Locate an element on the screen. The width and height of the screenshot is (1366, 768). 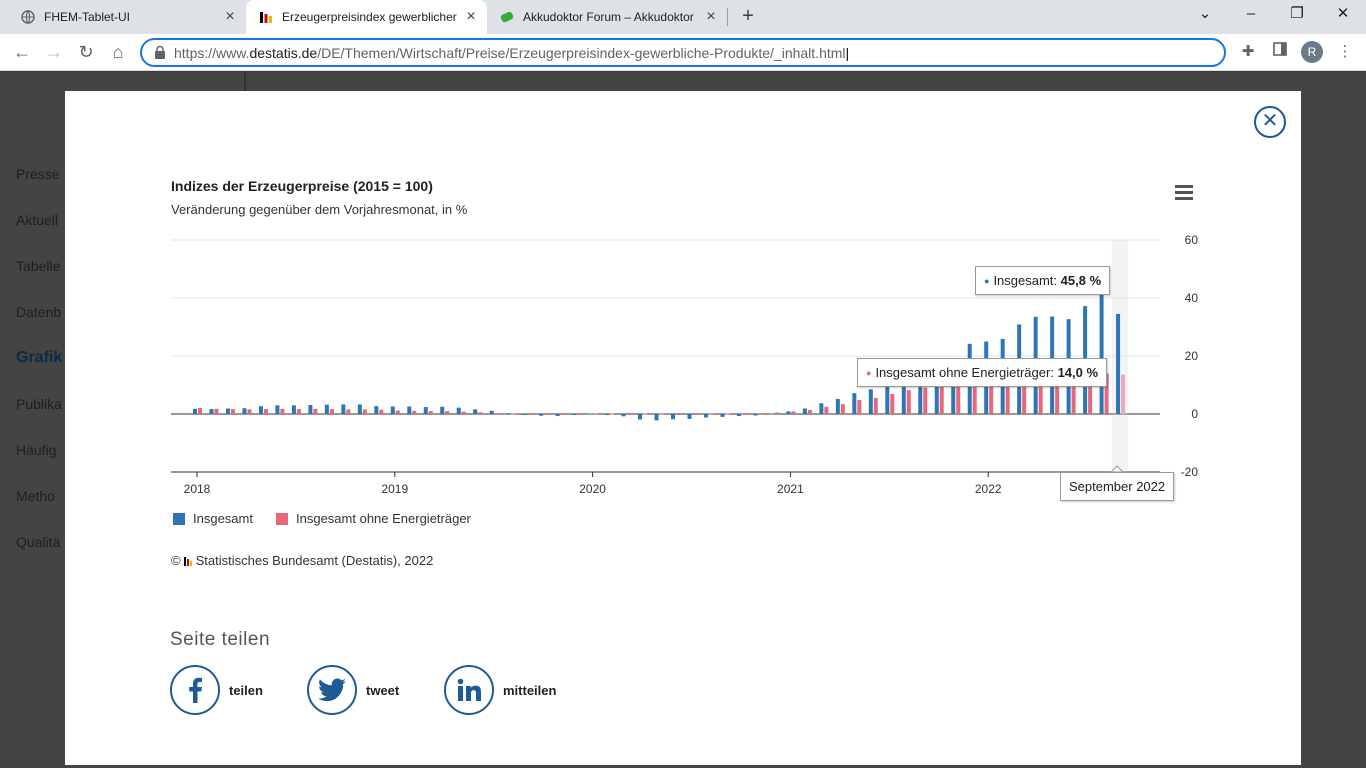
background-nav-item: Presse is located at coordinates (38, 174).